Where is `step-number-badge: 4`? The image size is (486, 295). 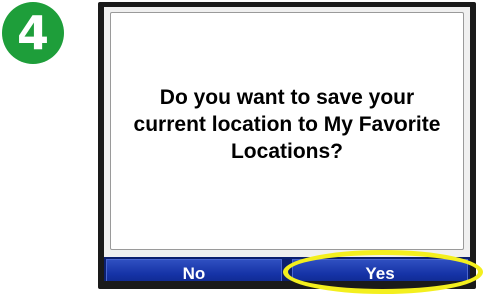 step-number-badge: 4 is located at coordinates (33, 33).